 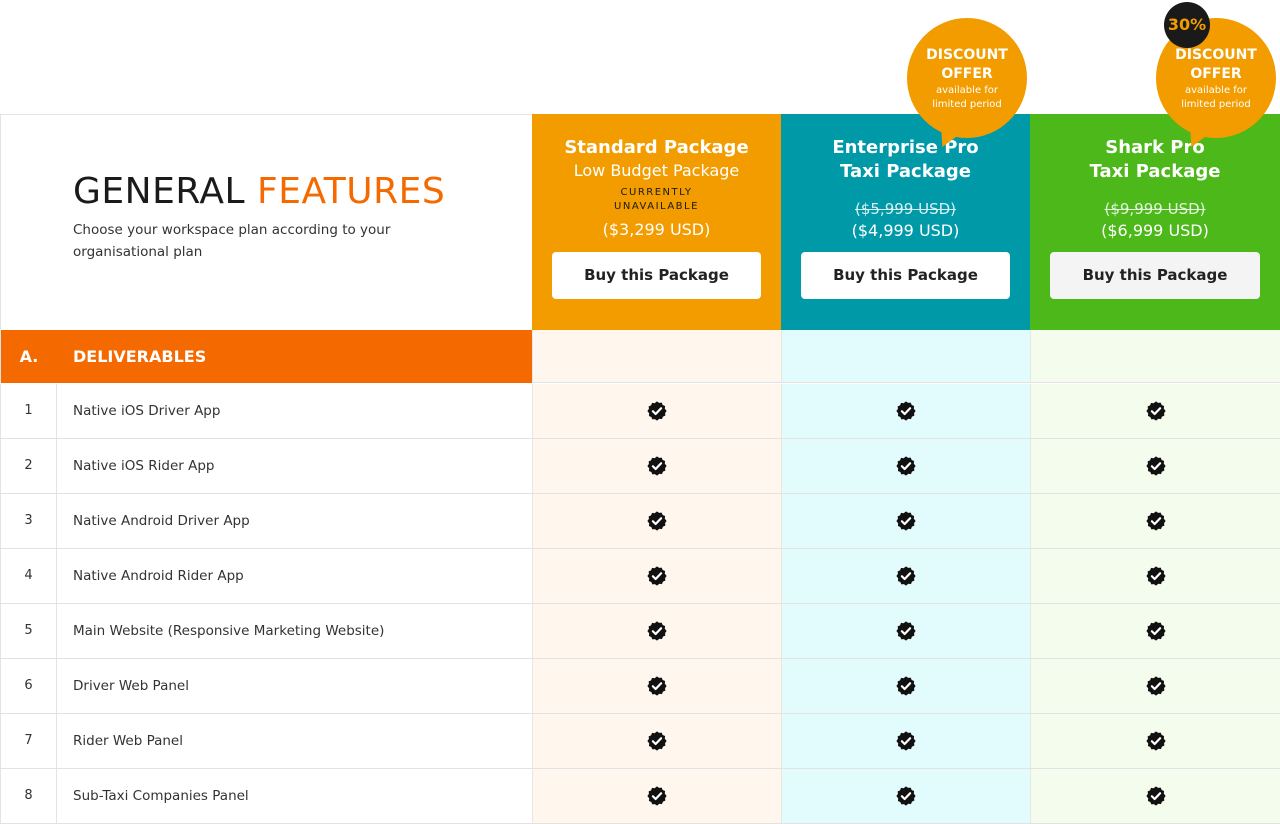 What do you see at coordinates (905, 209) in the screenshot?
I see `package-old-price: ($5,999 USD)` at bounding box center [905, 209].